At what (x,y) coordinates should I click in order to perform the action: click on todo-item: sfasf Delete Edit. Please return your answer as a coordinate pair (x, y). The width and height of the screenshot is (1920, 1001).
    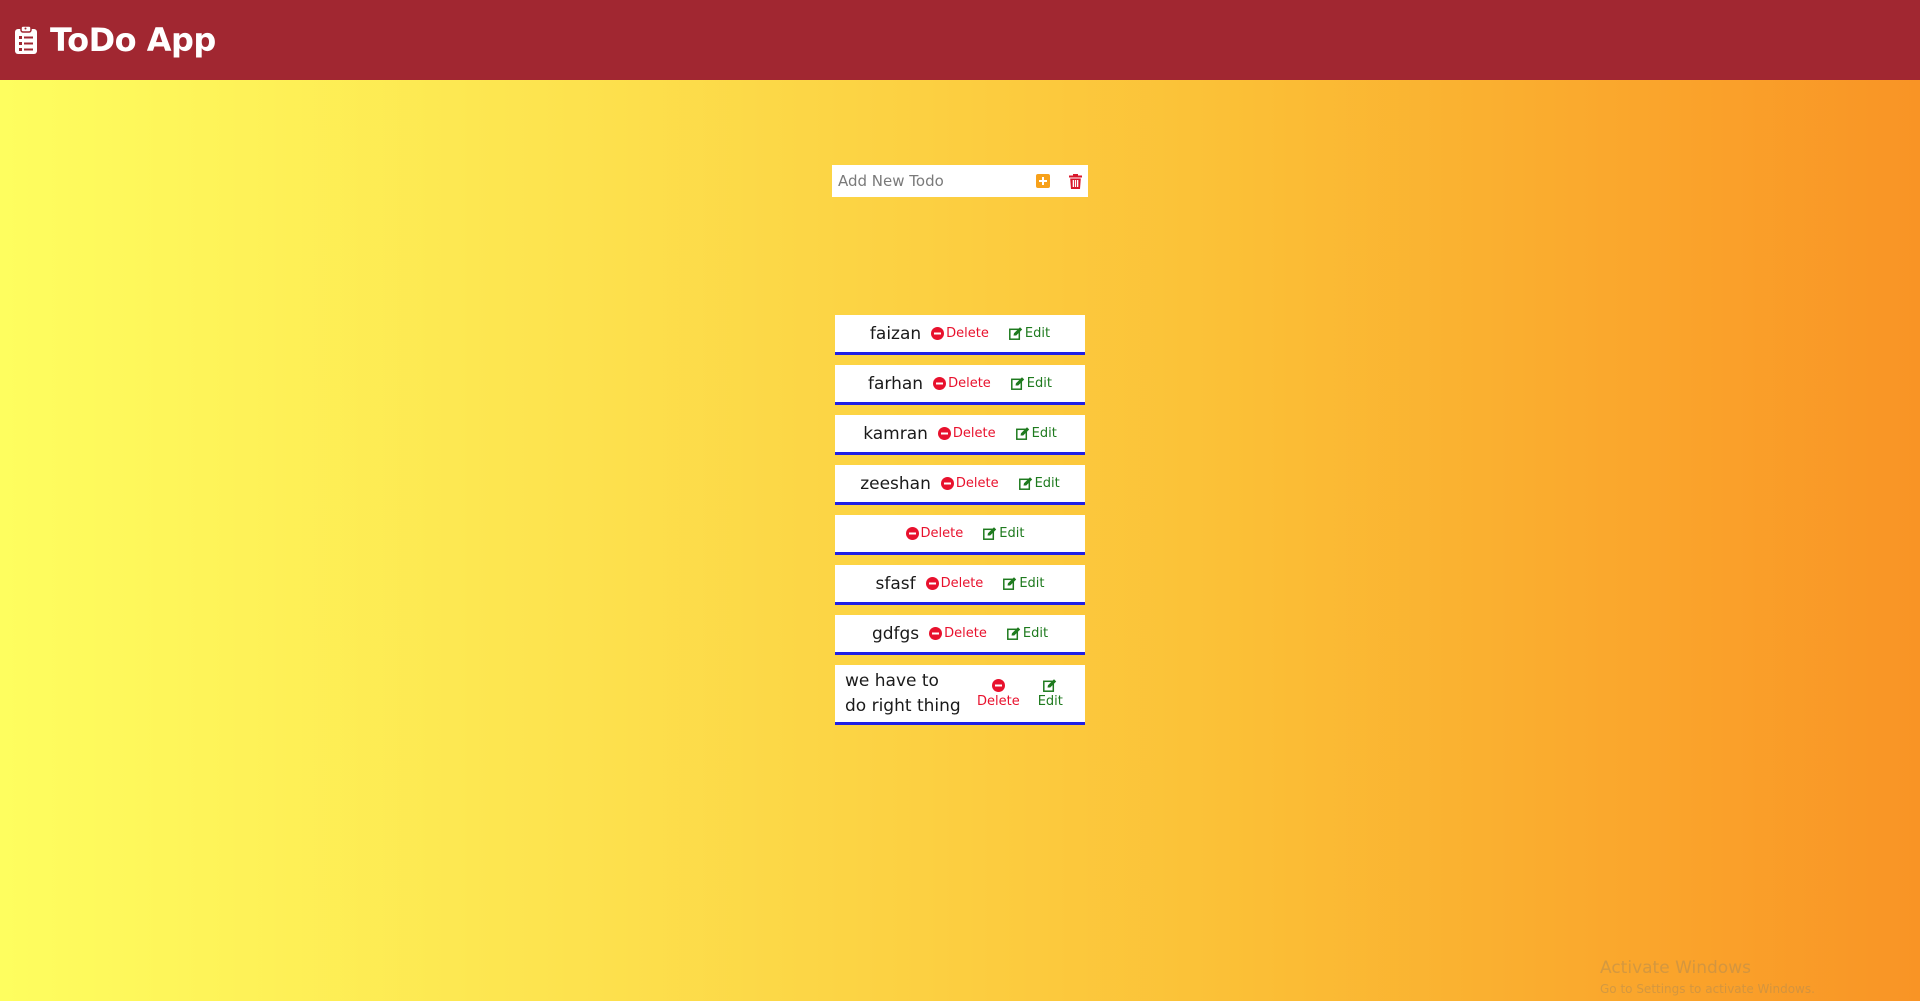
    Looking at the image, I should click on (960, 585).